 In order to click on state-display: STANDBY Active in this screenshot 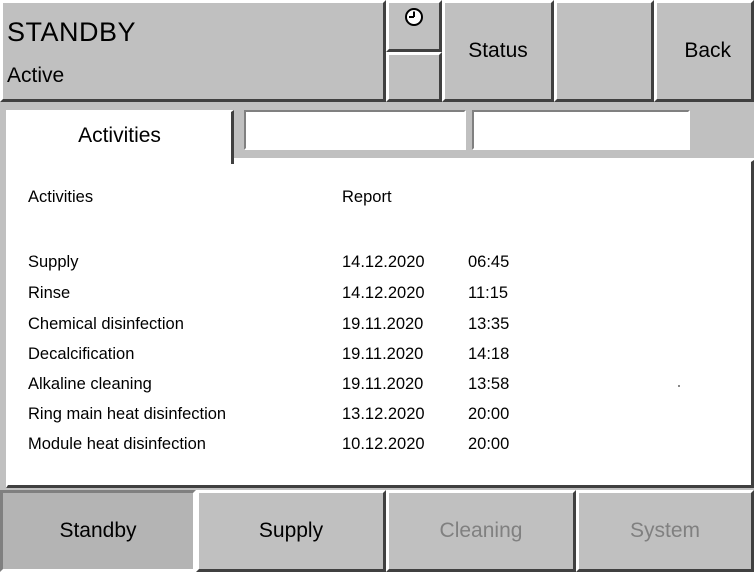, I will do `click(193, 51)`.